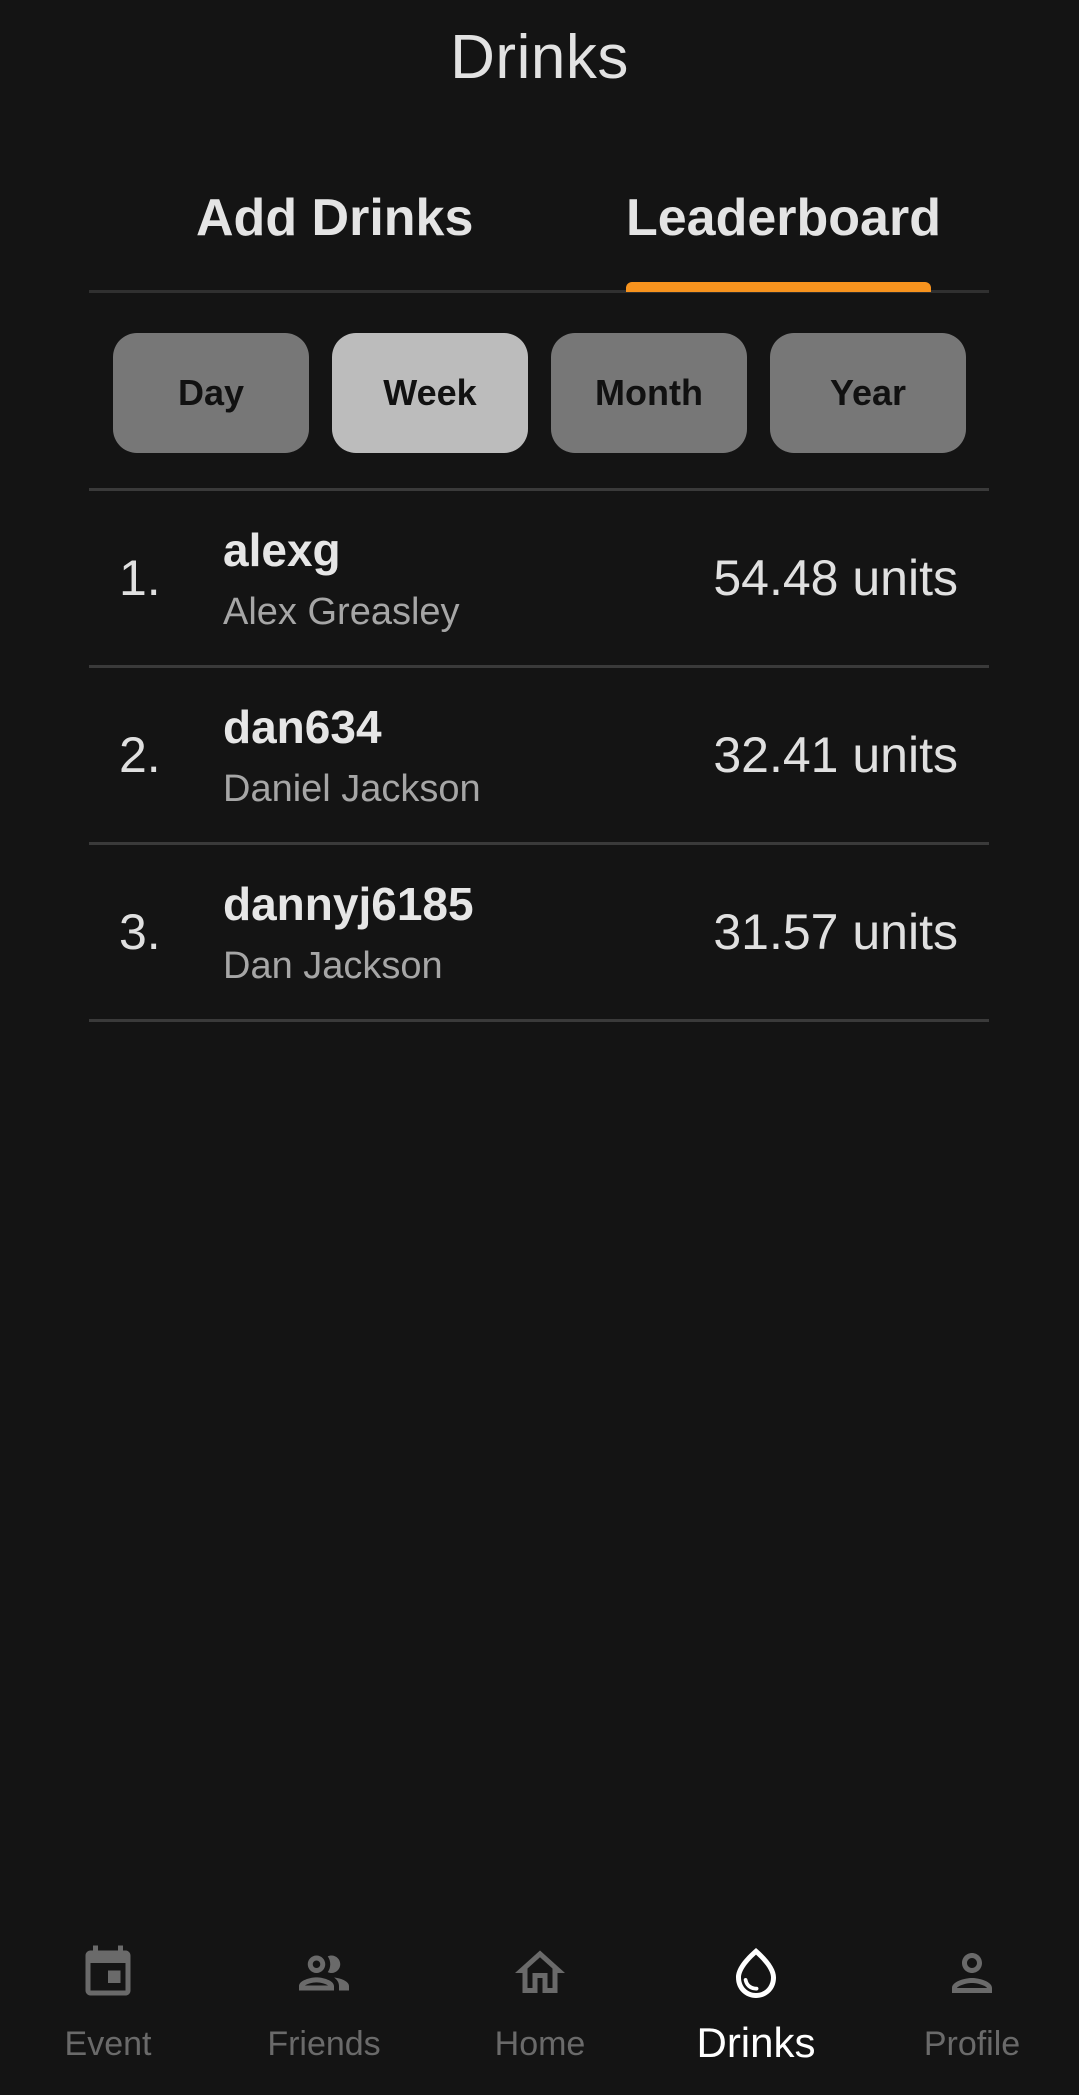  Describe the element at coordinates (971, 2010) in the screenshot. I see `nav-item-profile: Profile` at that location.